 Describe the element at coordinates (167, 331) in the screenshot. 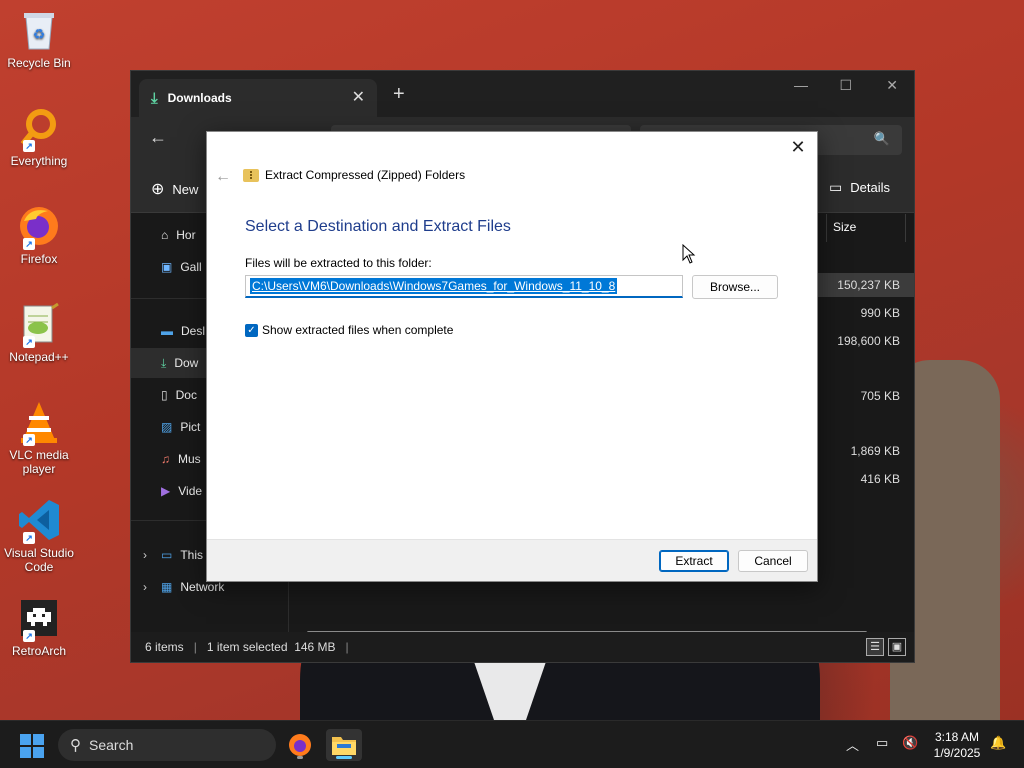

I see `desktop-icon: ▬` at that location.